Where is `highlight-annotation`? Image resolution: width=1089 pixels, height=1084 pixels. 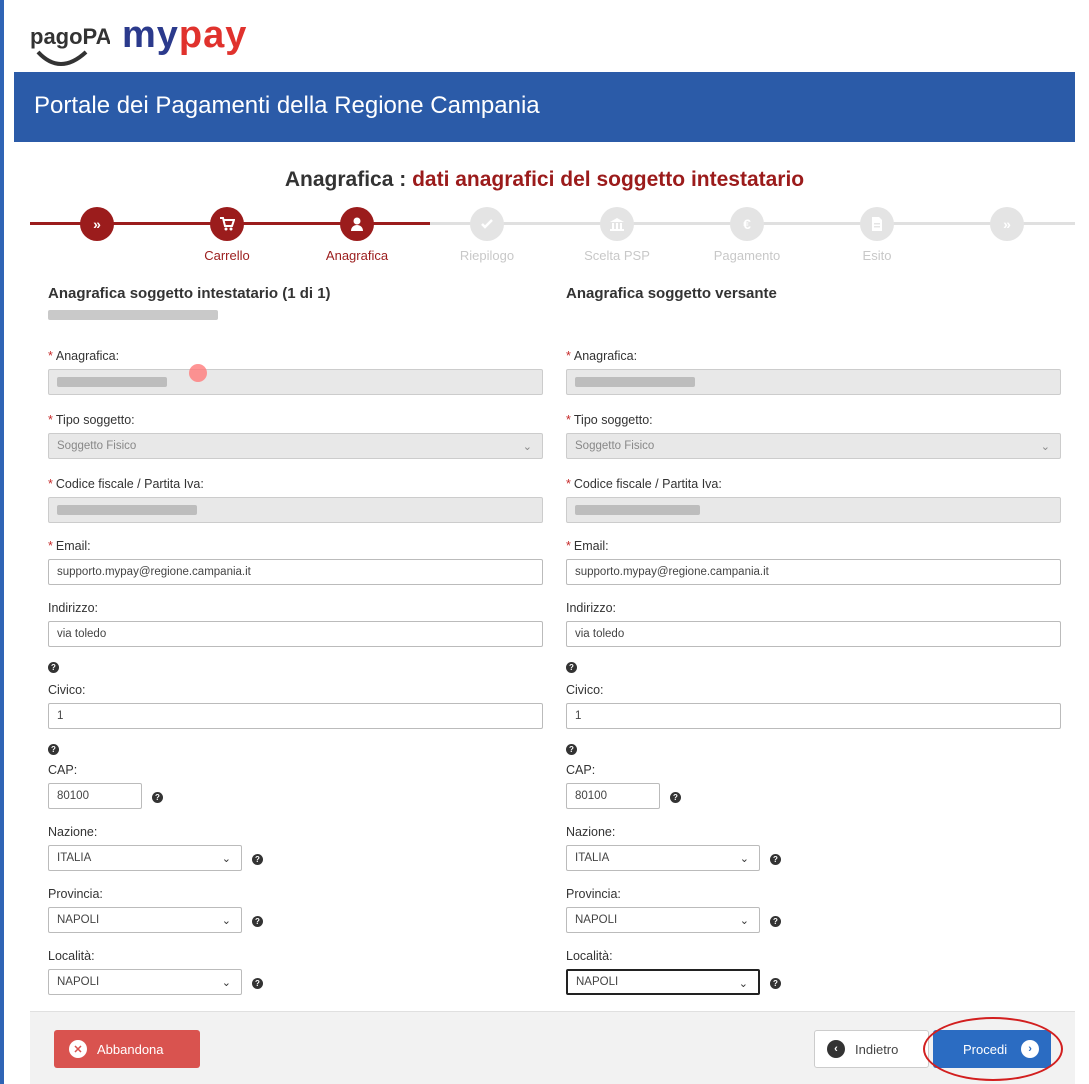
highlight-annotation is located at coordinates (993, 1049).